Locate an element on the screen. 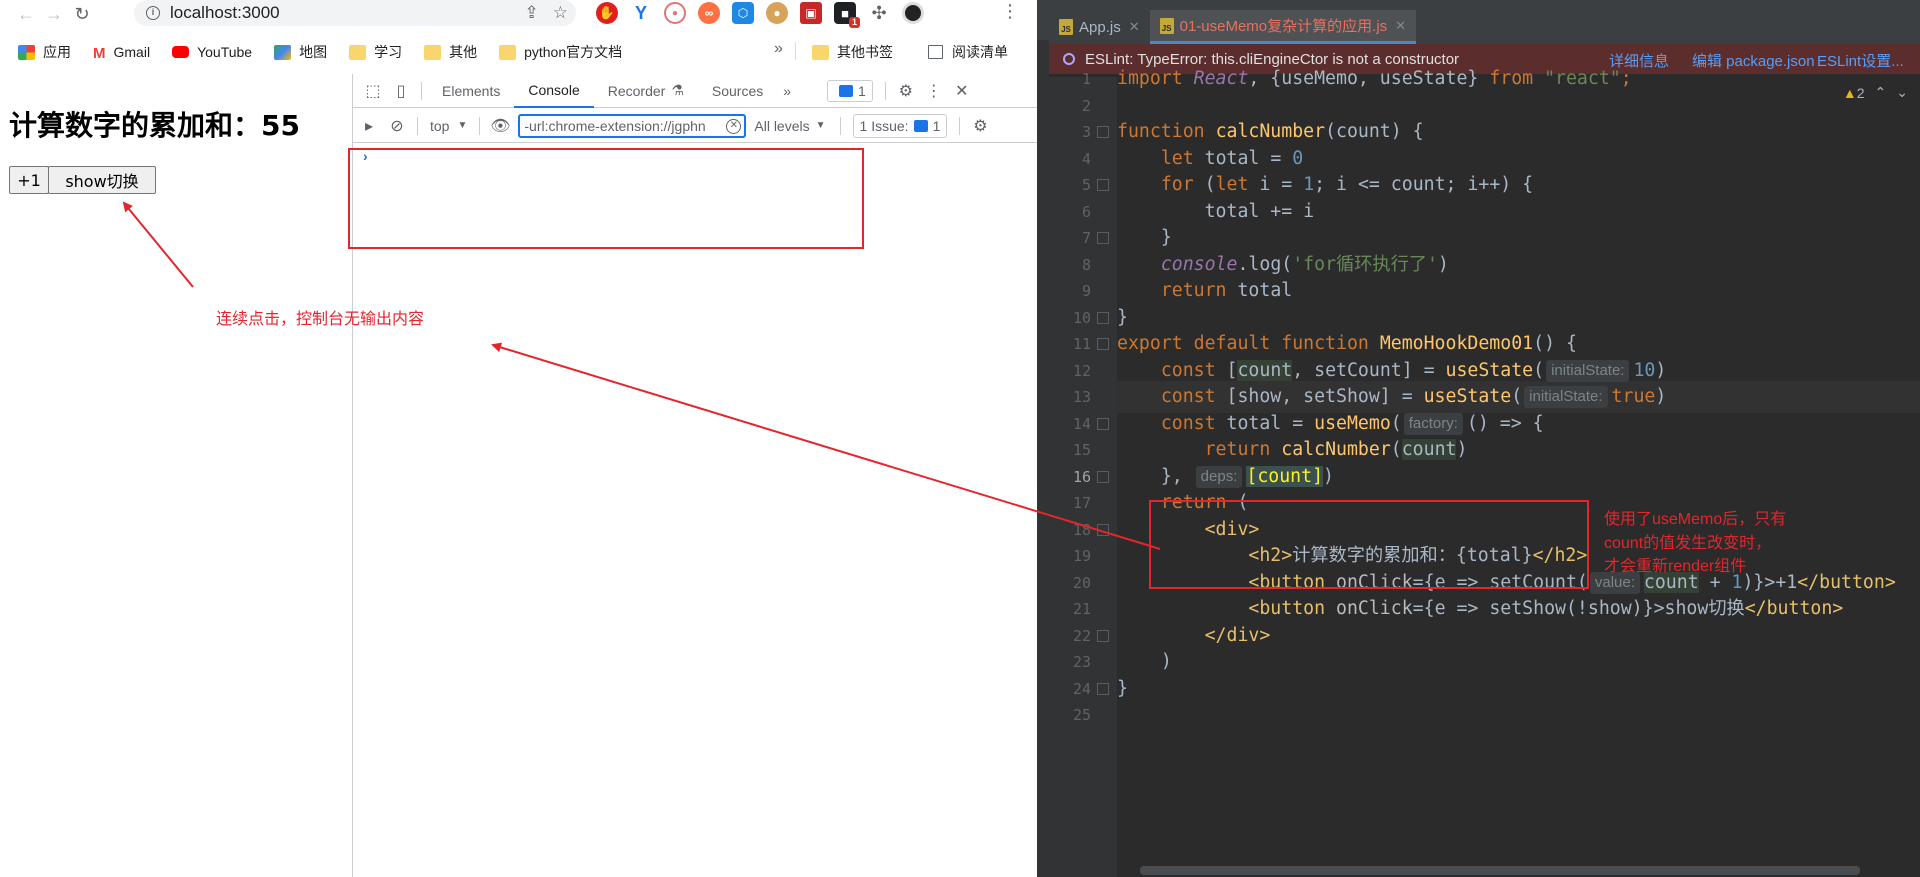 This screenshot has height=877, width=1920. more-tabs-button: » is located at coordinates (787, 91).